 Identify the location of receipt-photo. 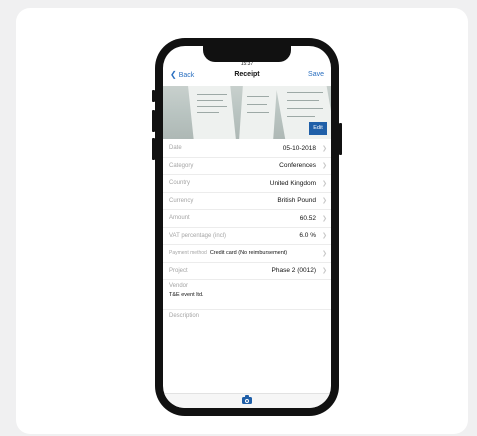
(247, 112).